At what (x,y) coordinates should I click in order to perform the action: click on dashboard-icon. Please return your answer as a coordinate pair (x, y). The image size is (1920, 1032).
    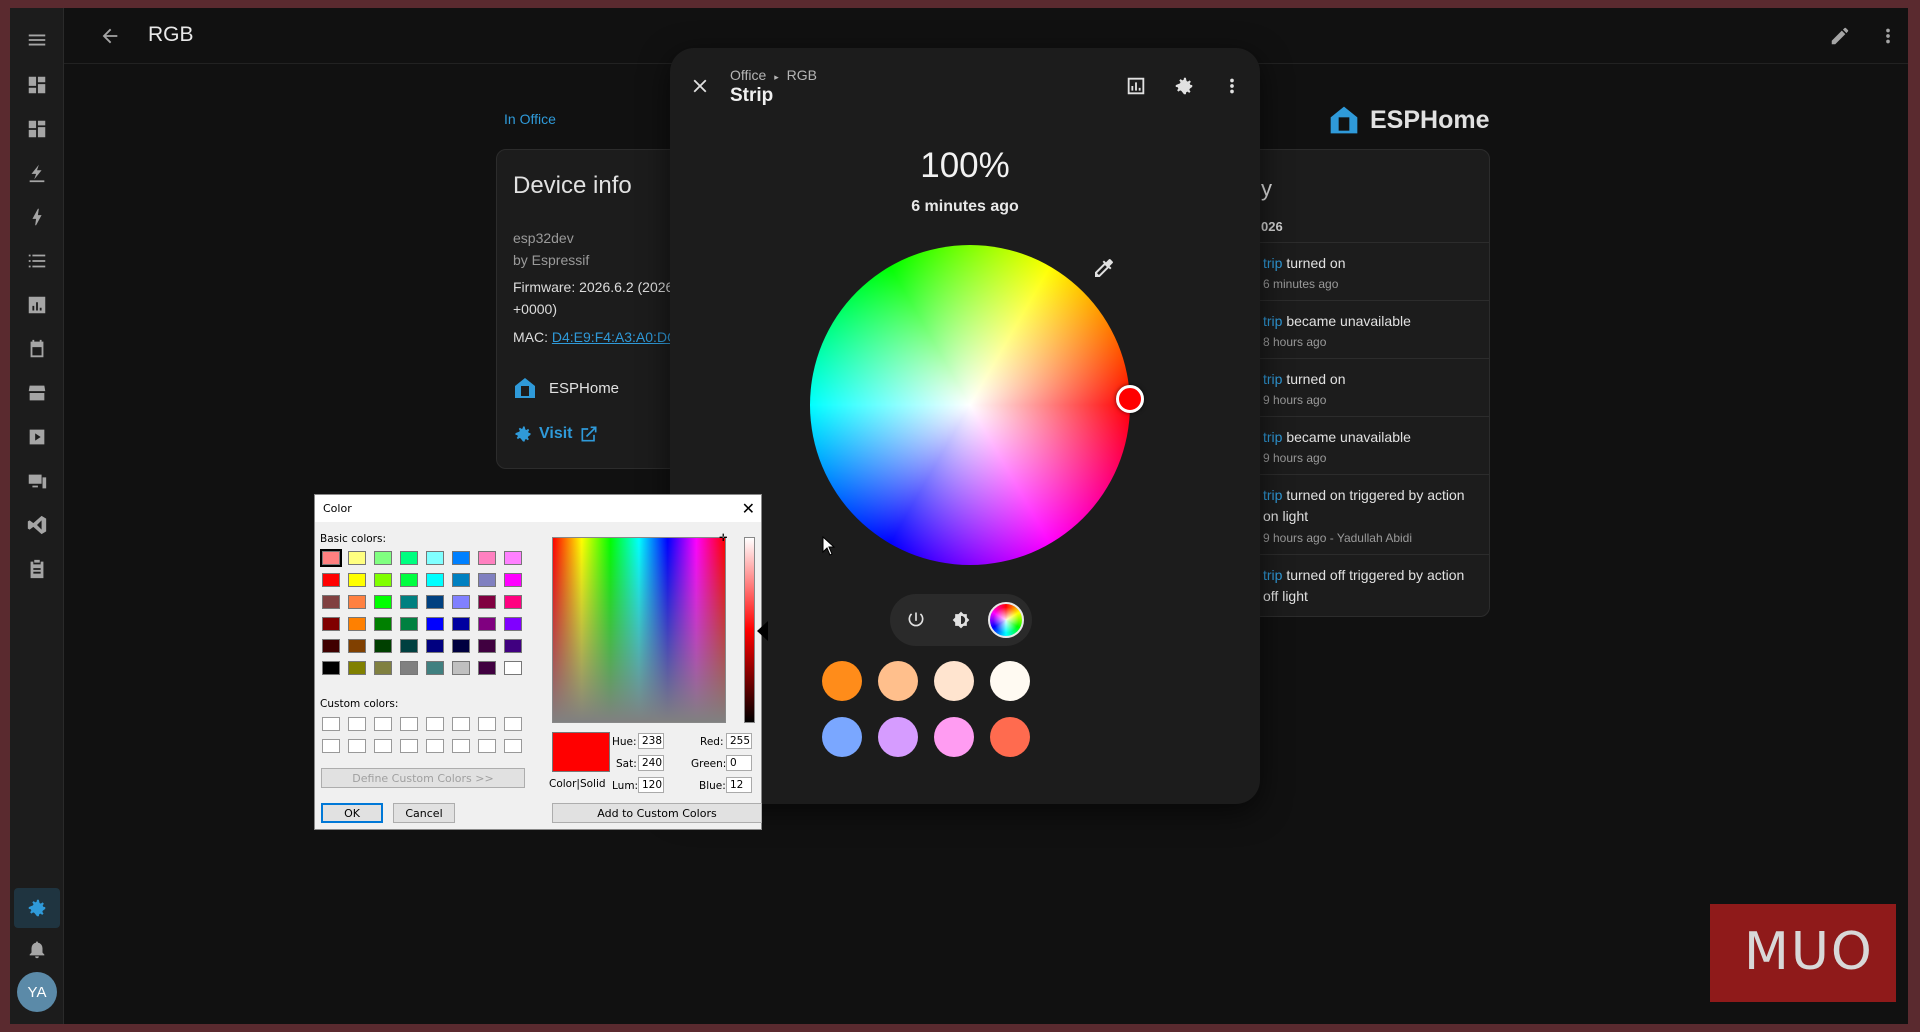
    Looking at the image, I should click on (37, 129).